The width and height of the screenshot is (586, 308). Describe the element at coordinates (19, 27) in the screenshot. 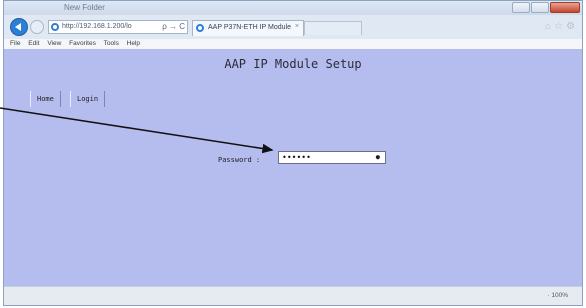

I see `back-button` at that location.